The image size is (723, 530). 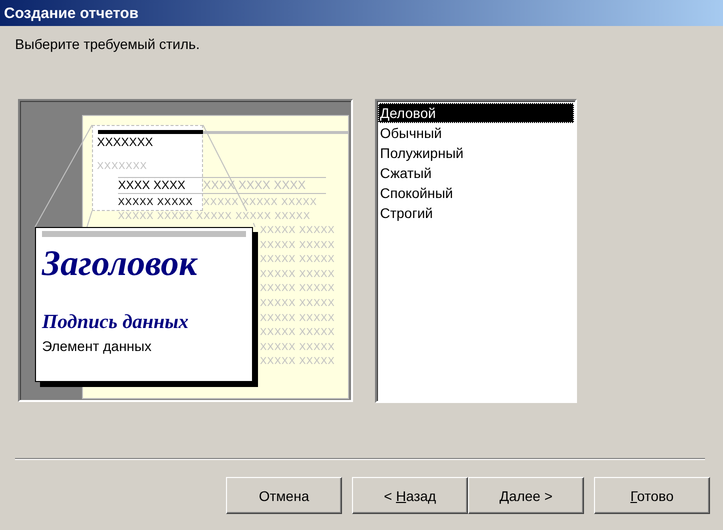 What do you see at coordinates (97, 346) in the screenshot?
I see `sample-data-item: Элемент данных` at bounding box center [97, 346].